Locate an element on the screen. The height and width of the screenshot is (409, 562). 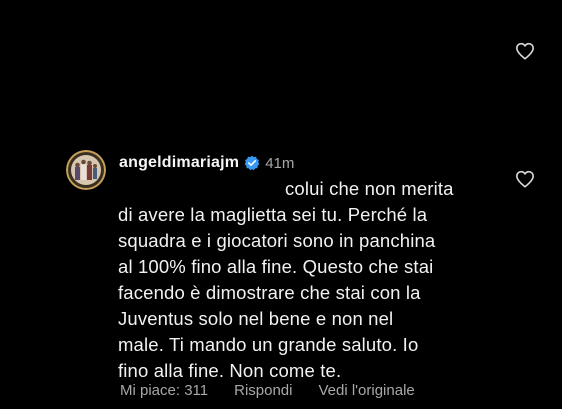
comment-line: di avere la maglietta sei tu. Perché la is located at coordinates (273, 214).